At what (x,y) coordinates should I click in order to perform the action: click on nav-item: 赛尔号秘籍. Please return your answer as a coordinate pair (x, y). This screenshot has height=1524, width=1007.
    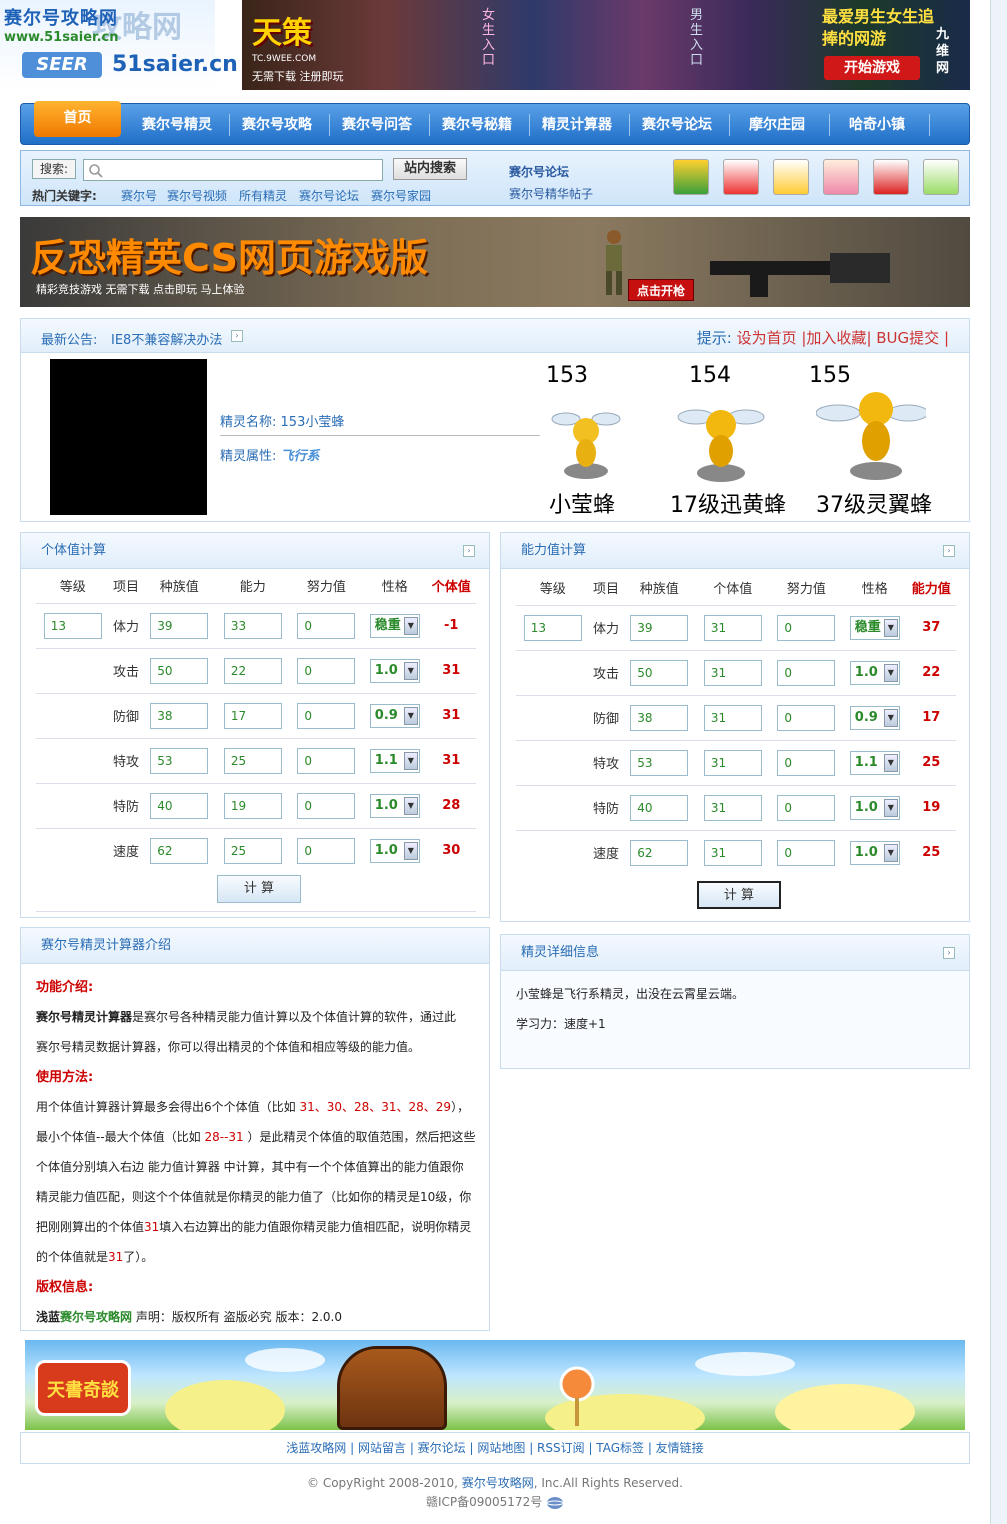
    Looking at the image, I should click on (477, 125).